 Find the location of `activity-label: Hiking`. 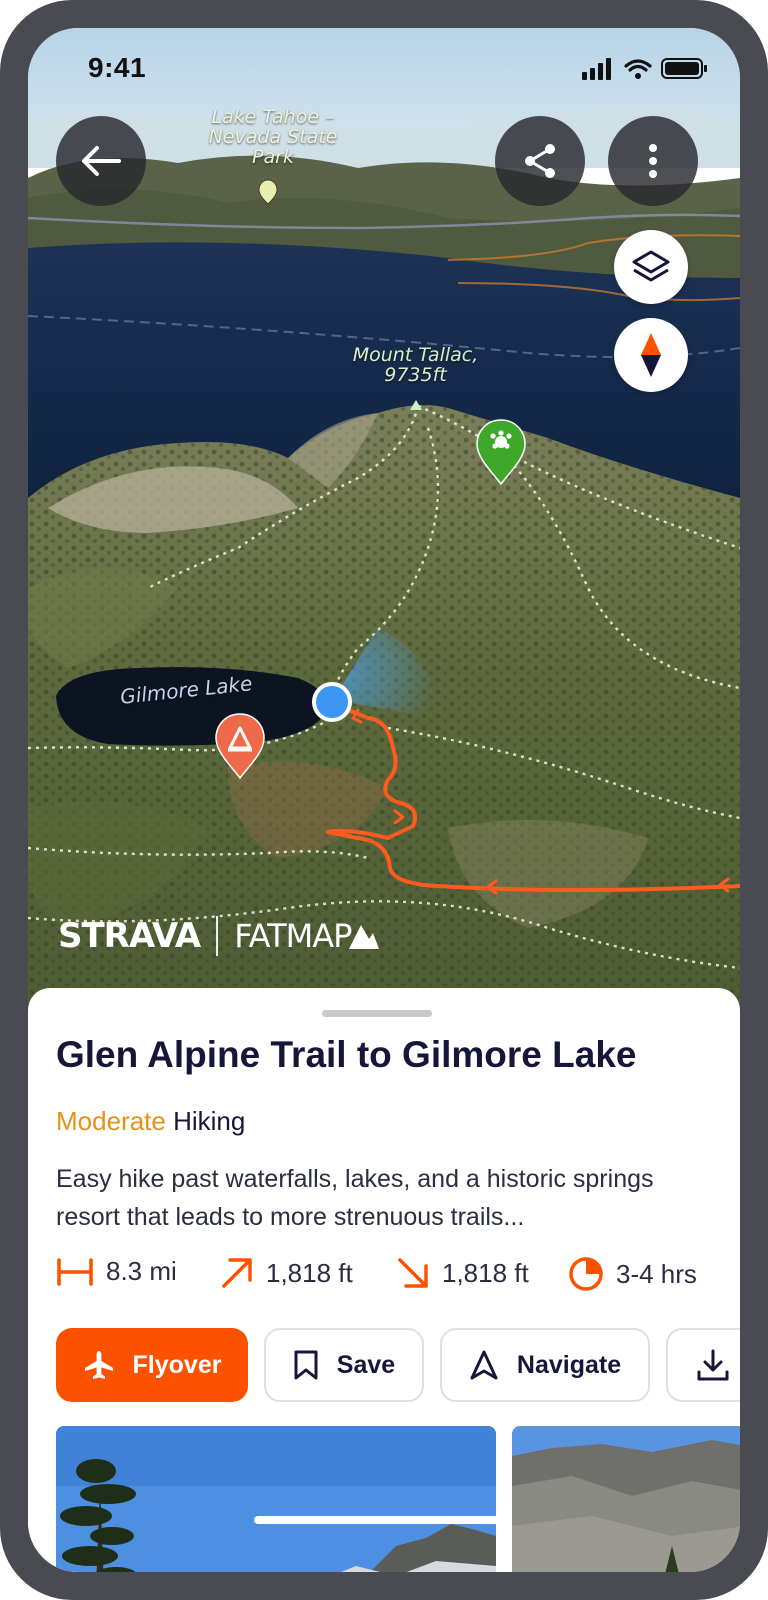

activity-label: Hiking is located at coordinates (209, 1121).